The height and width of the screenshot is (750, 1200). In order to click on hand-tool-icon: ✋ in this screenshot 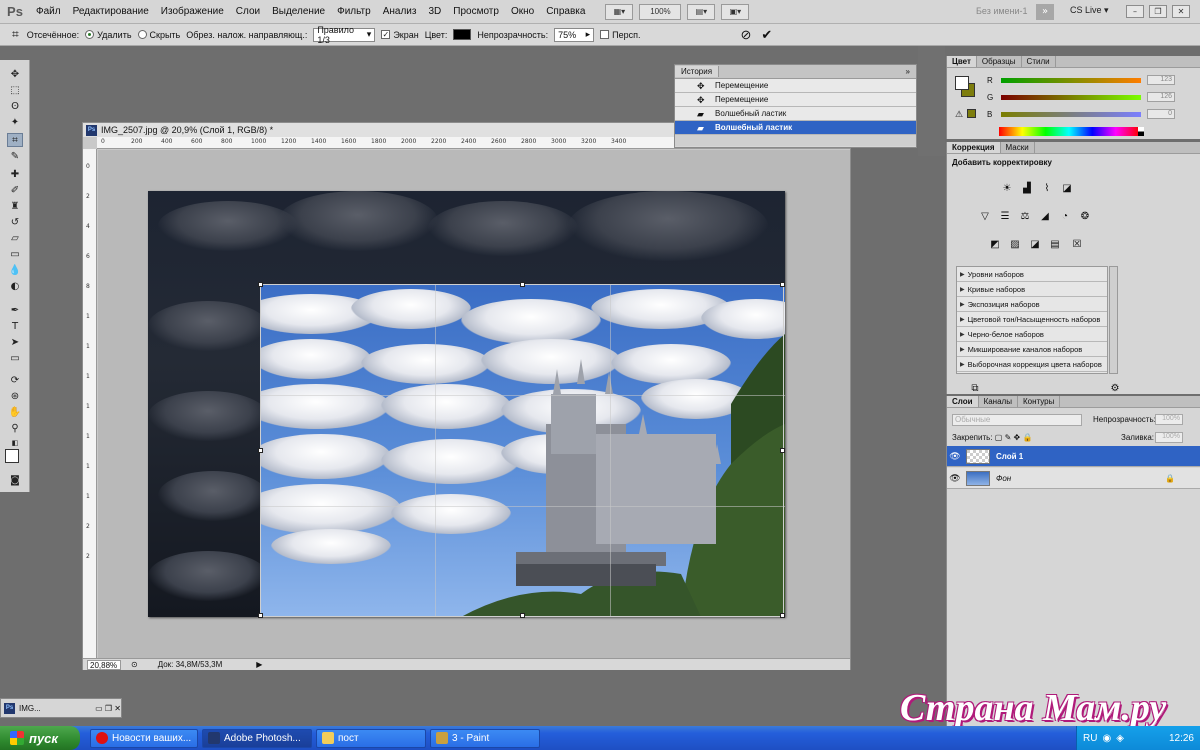, I will do `click(15, 413)`.